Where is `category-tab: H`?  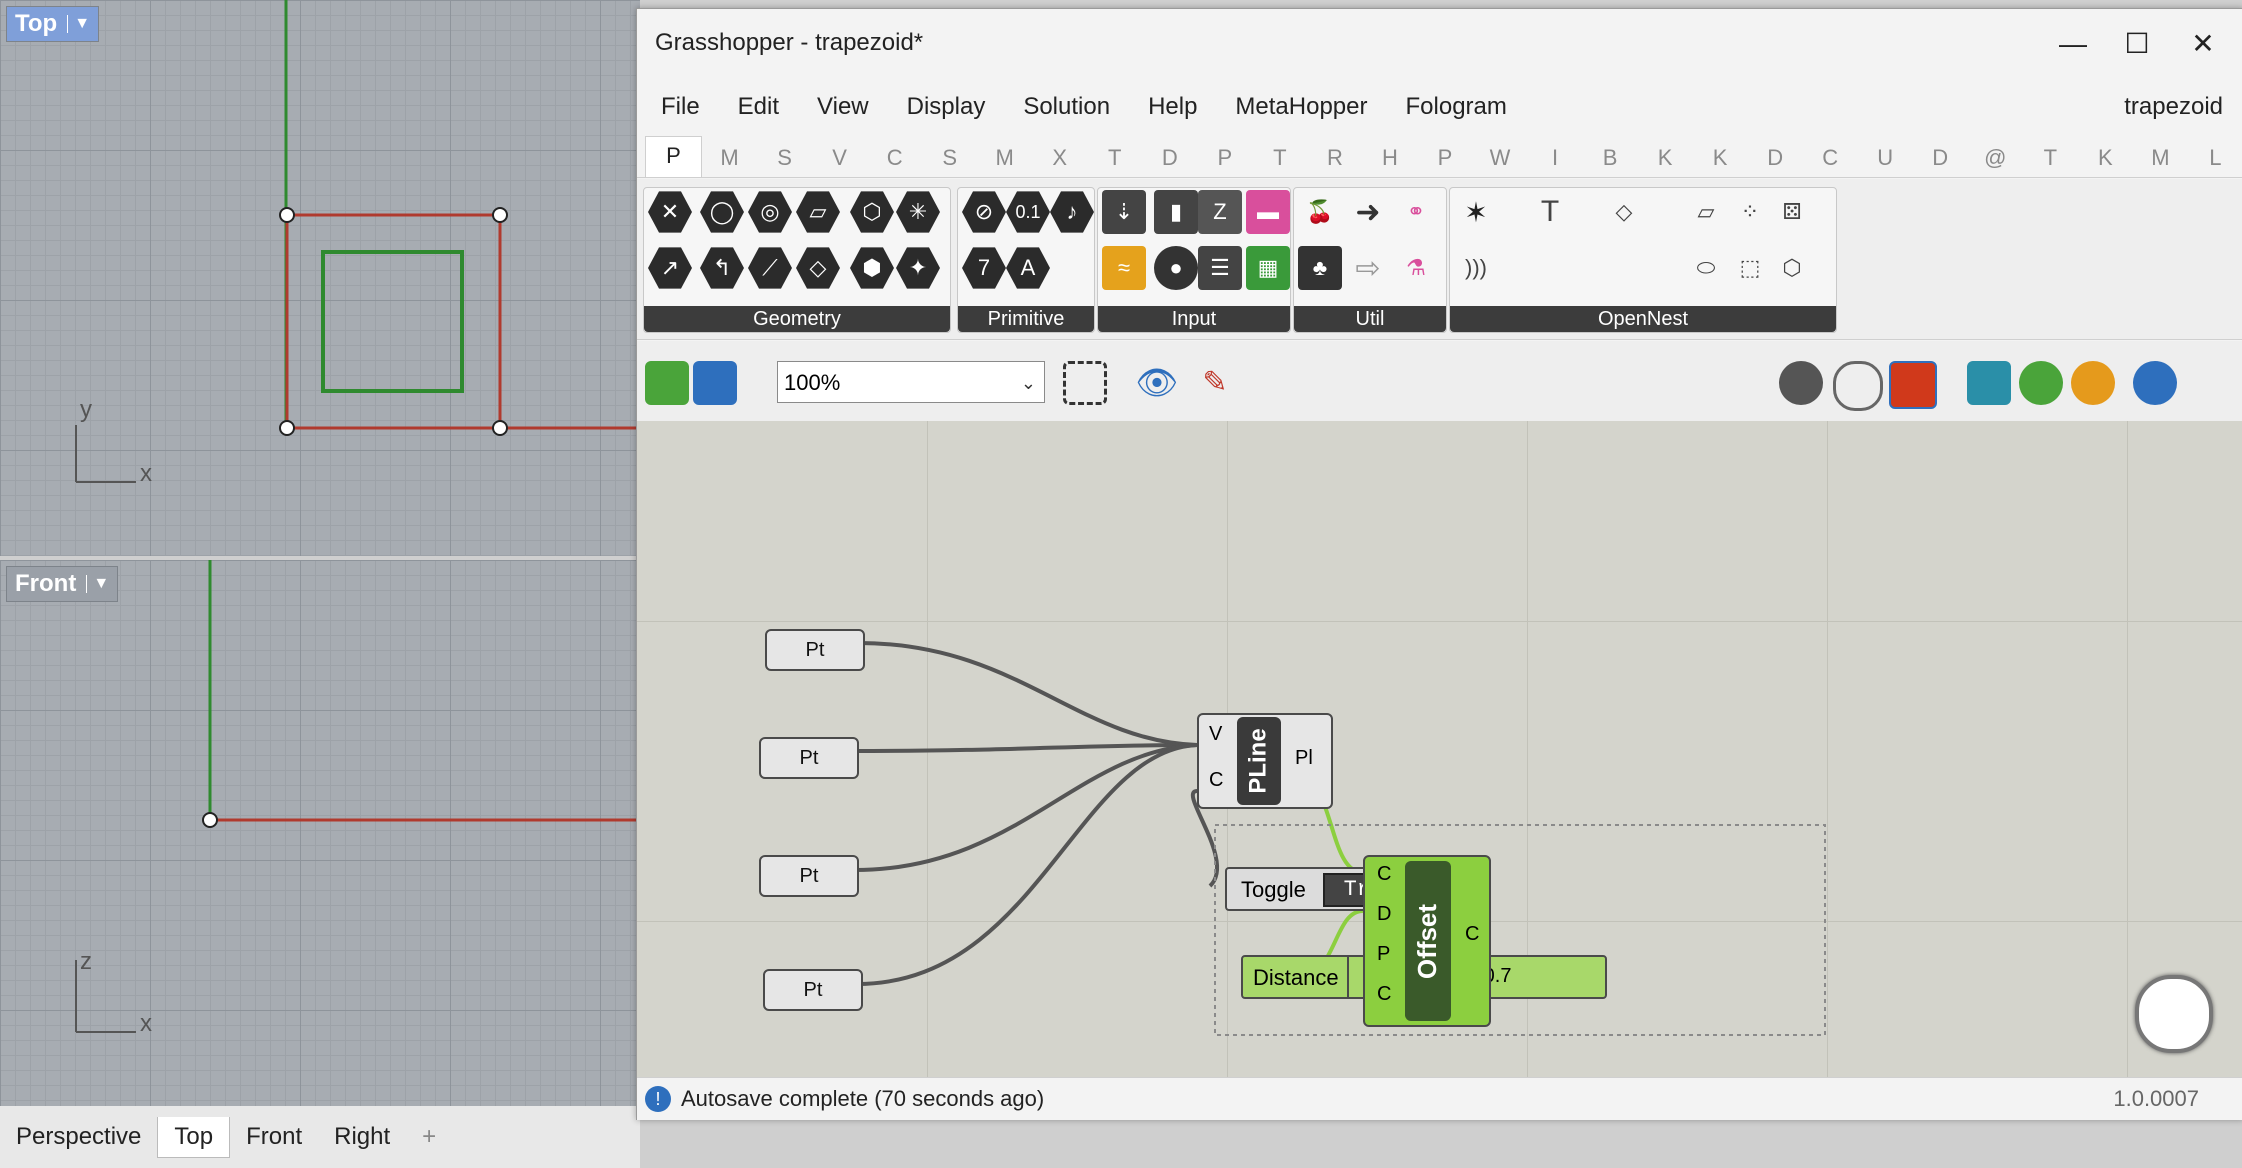
category-tab: H is located at coordinates (1389, 161).